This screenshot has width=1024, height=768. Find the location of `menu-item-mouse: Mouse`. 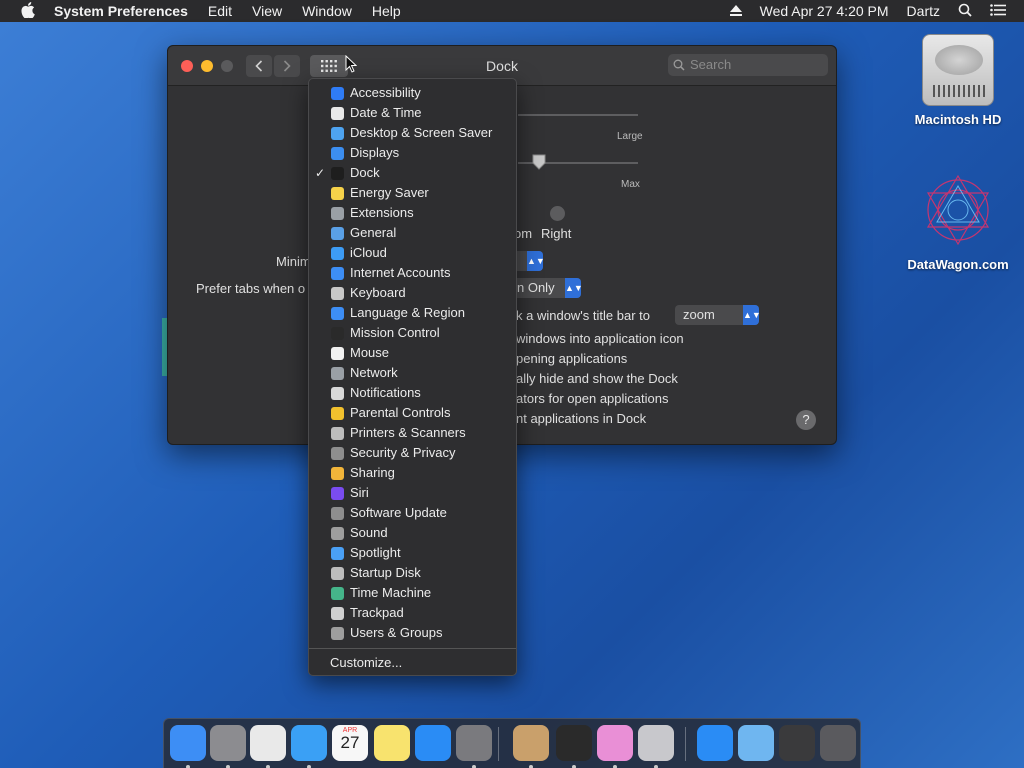

menu-item-mouse: Mouse is located at coordinates (412, 353).